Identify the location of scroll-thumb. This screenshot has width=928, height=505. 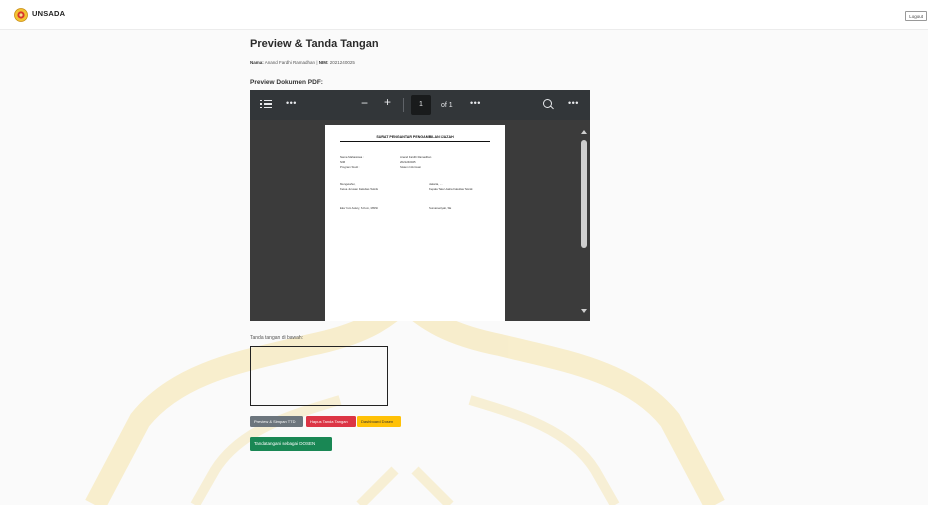
(584, 194).